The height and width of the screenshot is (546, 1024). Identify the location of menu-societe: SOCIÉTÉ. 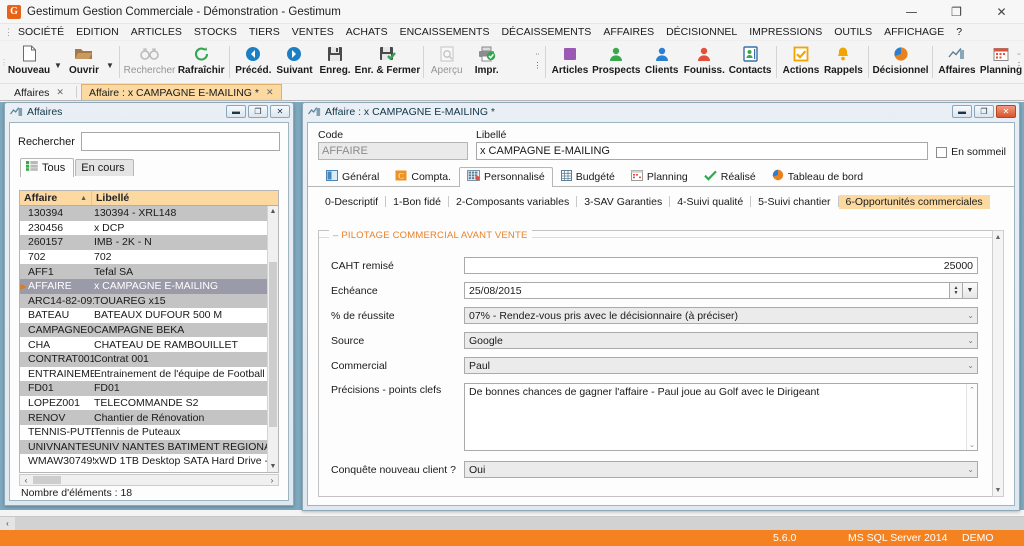
(41, 32).